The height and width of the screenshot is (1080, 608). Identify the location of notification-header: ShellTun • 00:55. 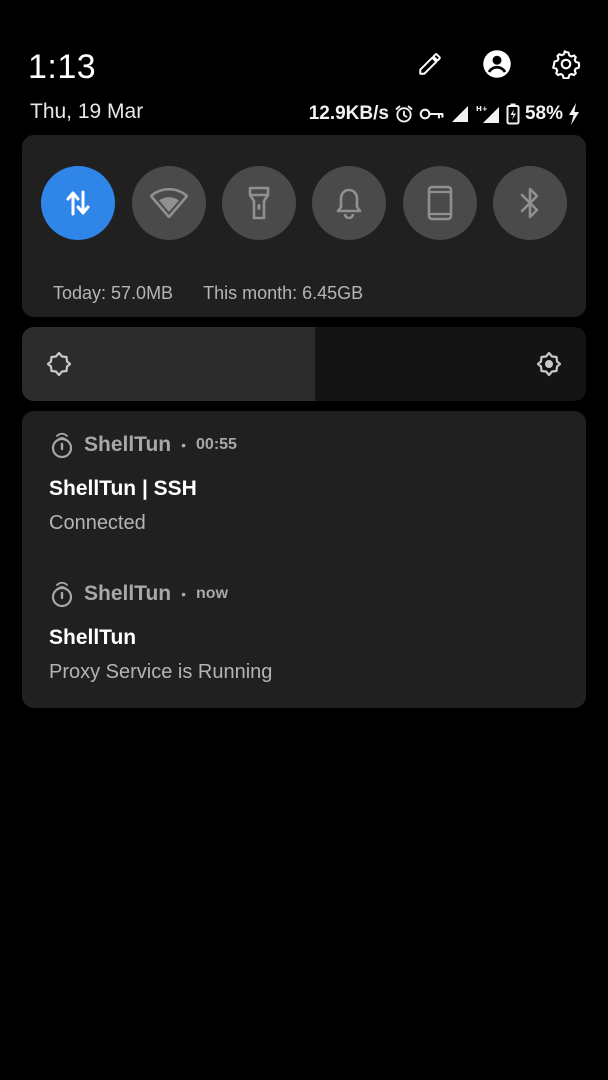
(143, 445).